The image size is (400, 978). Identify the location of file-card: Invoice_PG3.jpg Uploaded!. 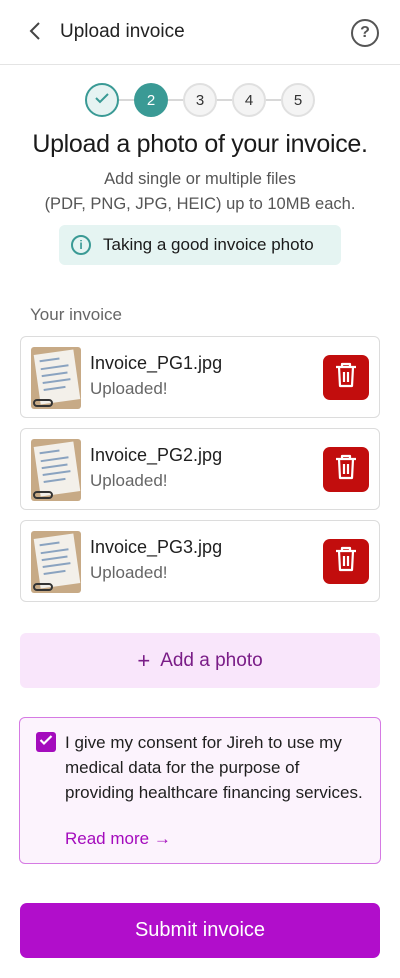
(200, 561).